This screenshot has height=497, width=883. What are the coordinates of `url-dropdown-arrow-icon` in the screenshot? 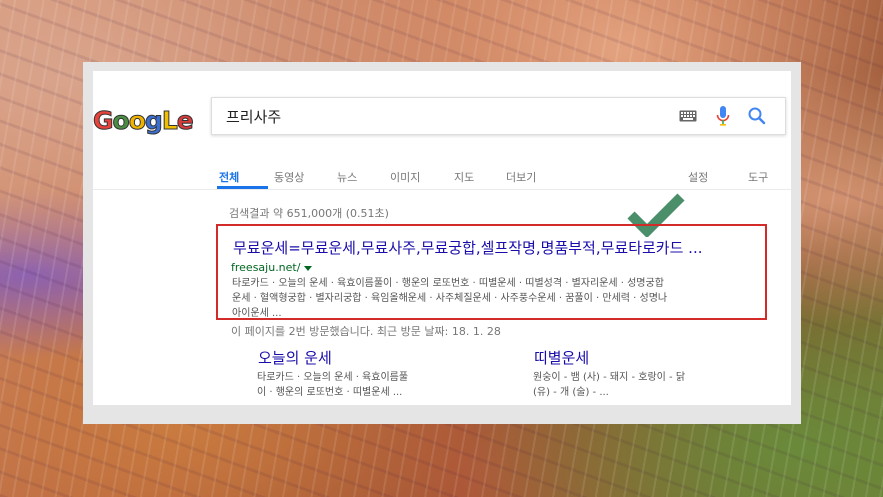 It's located at (308, 268).